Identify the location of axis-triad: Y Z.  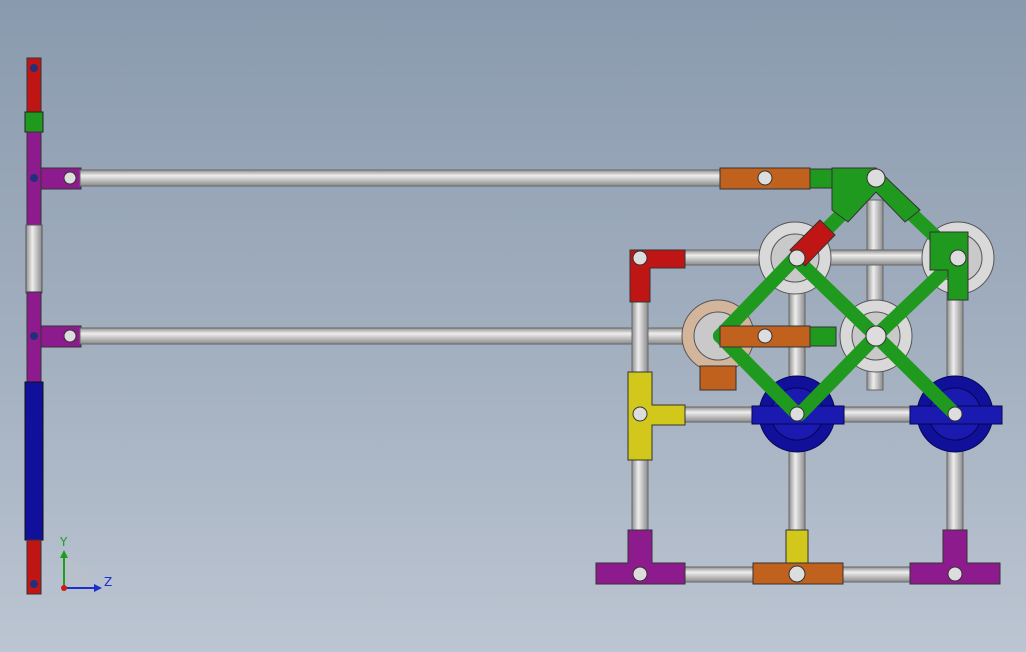
(85, 563).